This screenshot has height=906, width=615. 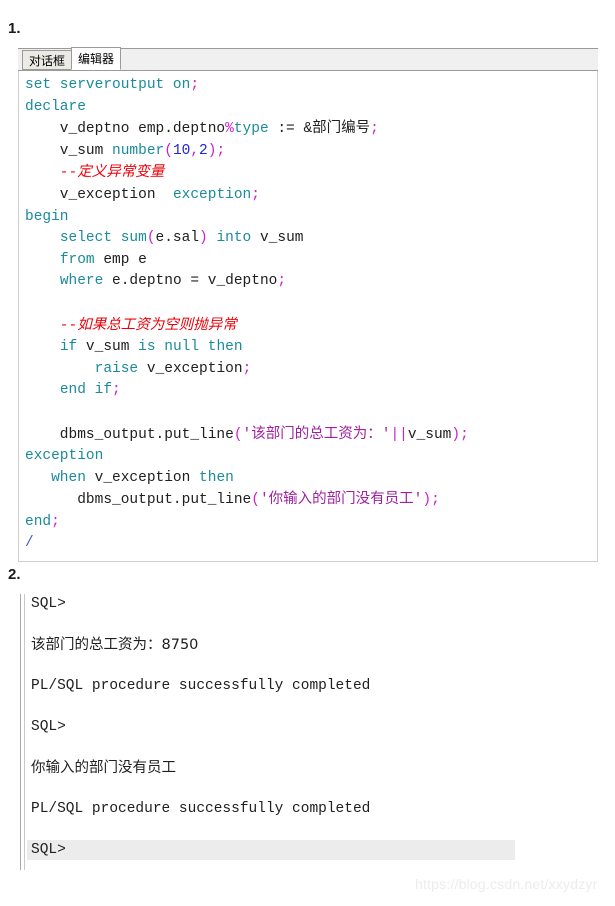 I want to click on code-token: begin, so click(x=47, y=216).